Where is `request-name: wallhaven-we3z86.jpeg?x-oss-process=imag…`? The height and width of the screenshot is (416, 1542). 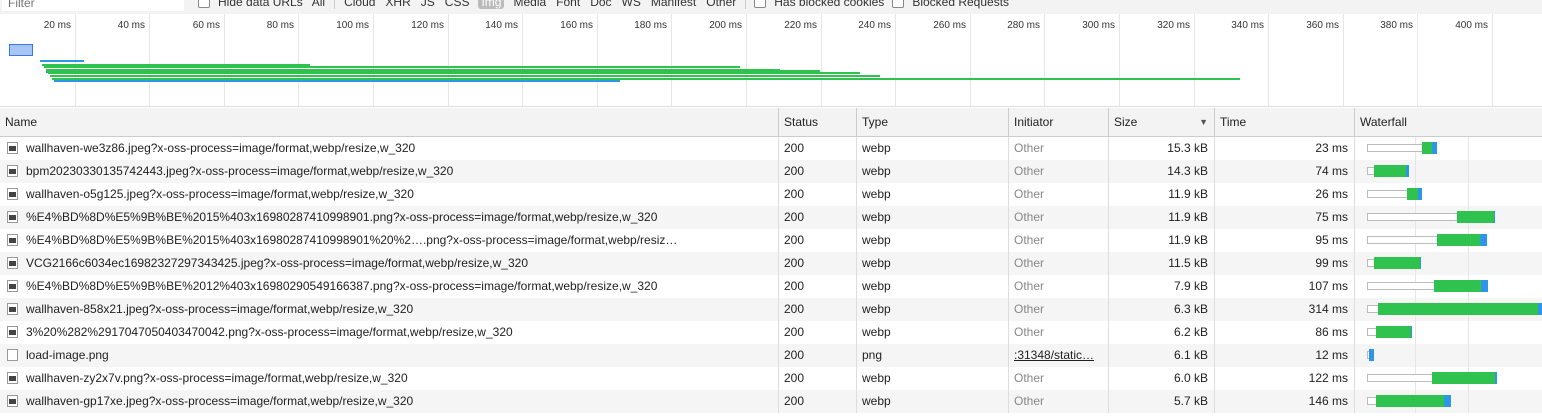 request-name: wallhaven-we3z86.jpeg?x-oss-process=imag… is located at coordinates (389, 148).